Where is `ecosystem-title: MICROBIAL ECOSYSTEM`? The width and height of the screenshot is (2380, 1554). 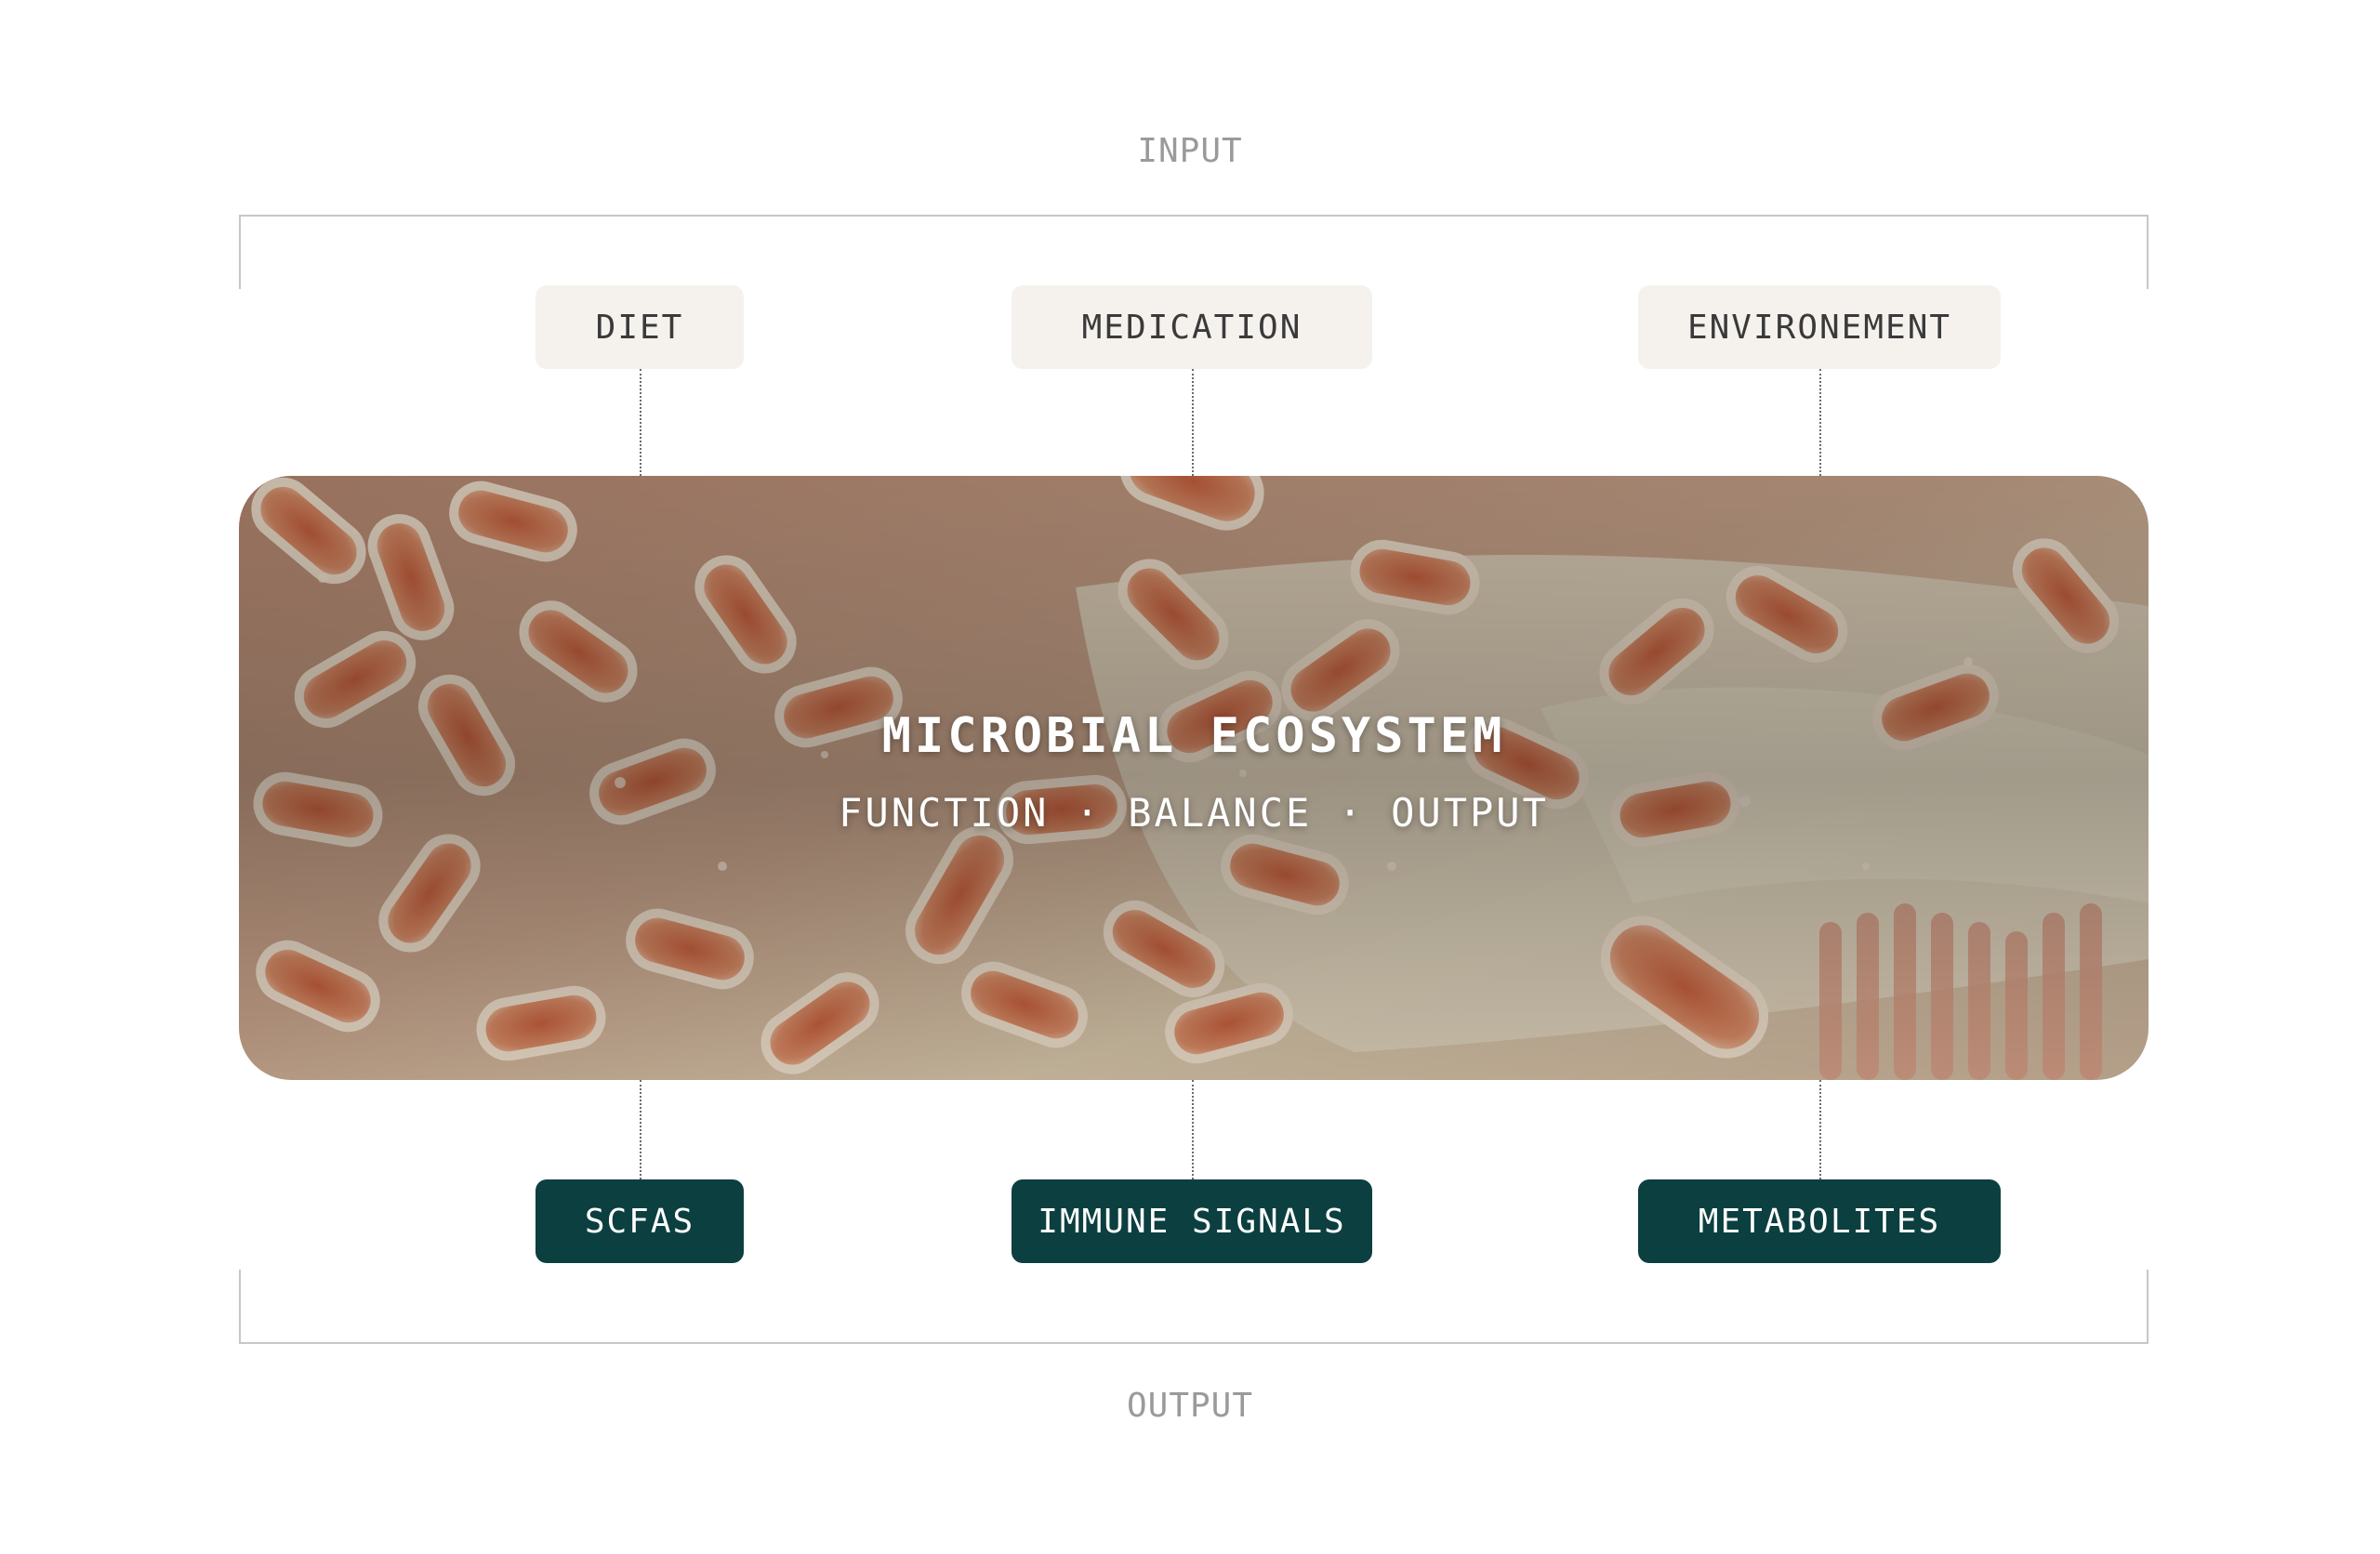 ecosystem-title: MICROBIAL ECOSYSTEM is located at coordinates (1193, 736).